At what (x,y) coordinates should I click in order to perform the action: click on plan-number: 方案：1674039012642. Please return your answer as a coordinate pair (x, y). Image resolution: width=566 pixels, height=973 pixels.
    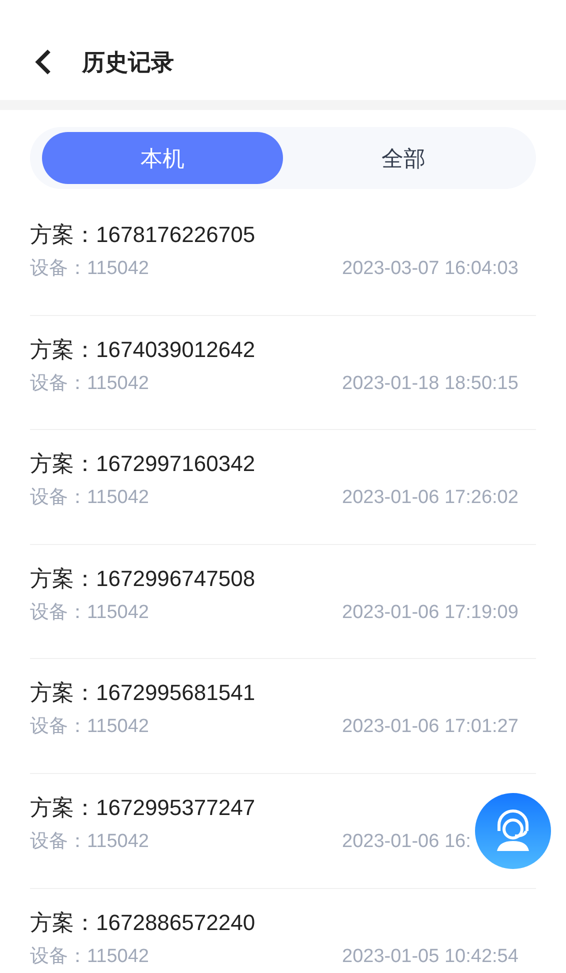
    Looking at the image, I should click on (143, 350).